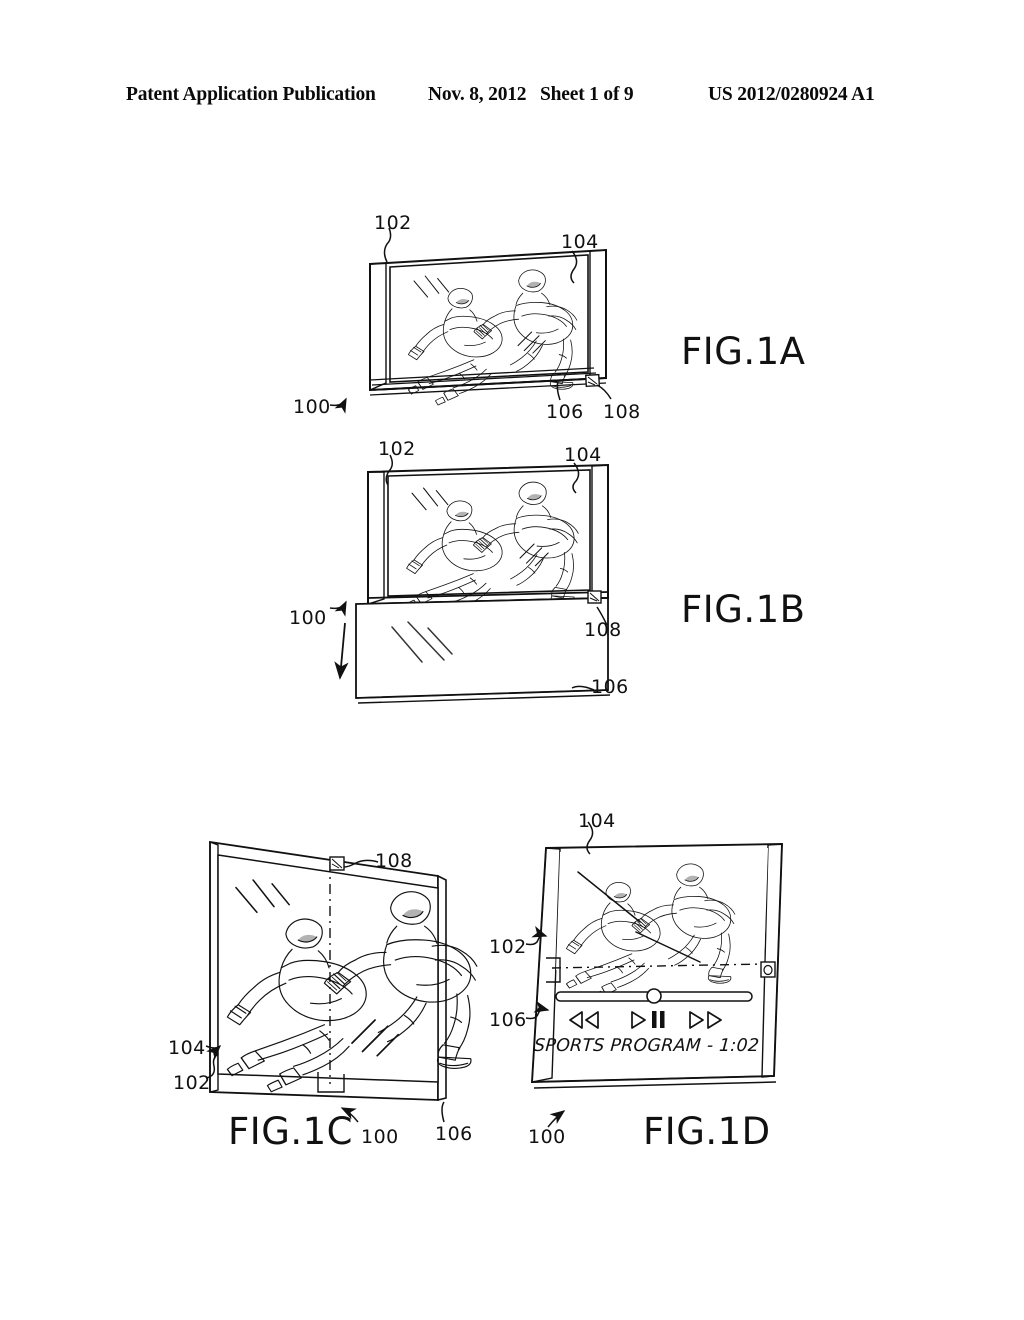  I want to click on figure-1c, so click(341, 981).